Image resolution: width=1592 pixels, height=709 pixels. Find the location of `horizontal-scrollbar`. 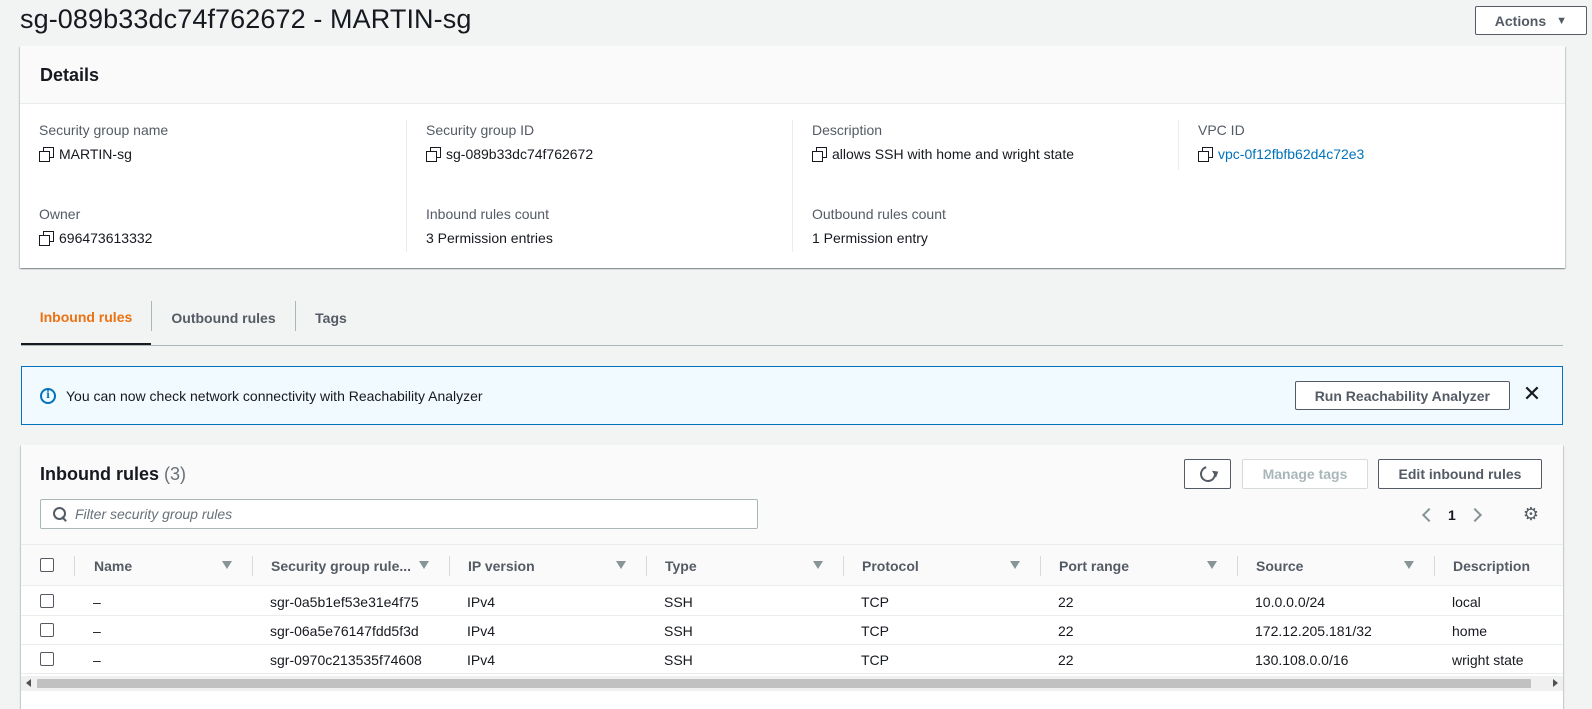

horizontal-scrollbar is located at coordinates (792, 683).